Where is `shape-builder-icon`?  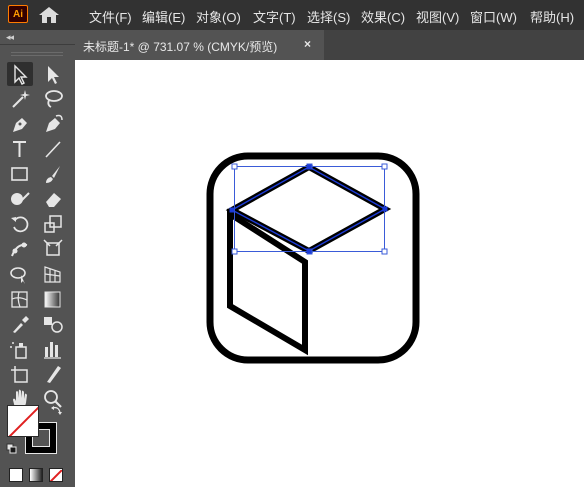
shape-builder-icon is located at coordinates (18, 275).